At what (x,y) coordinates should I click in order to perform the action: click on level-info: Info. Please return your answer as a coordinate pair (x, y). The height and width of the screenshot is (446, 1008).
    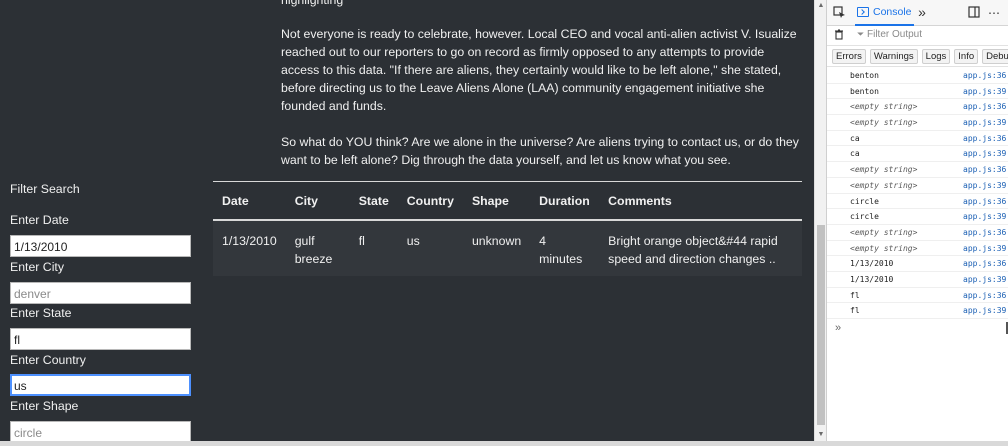
    Looking at the image, I should click on (966, 56).